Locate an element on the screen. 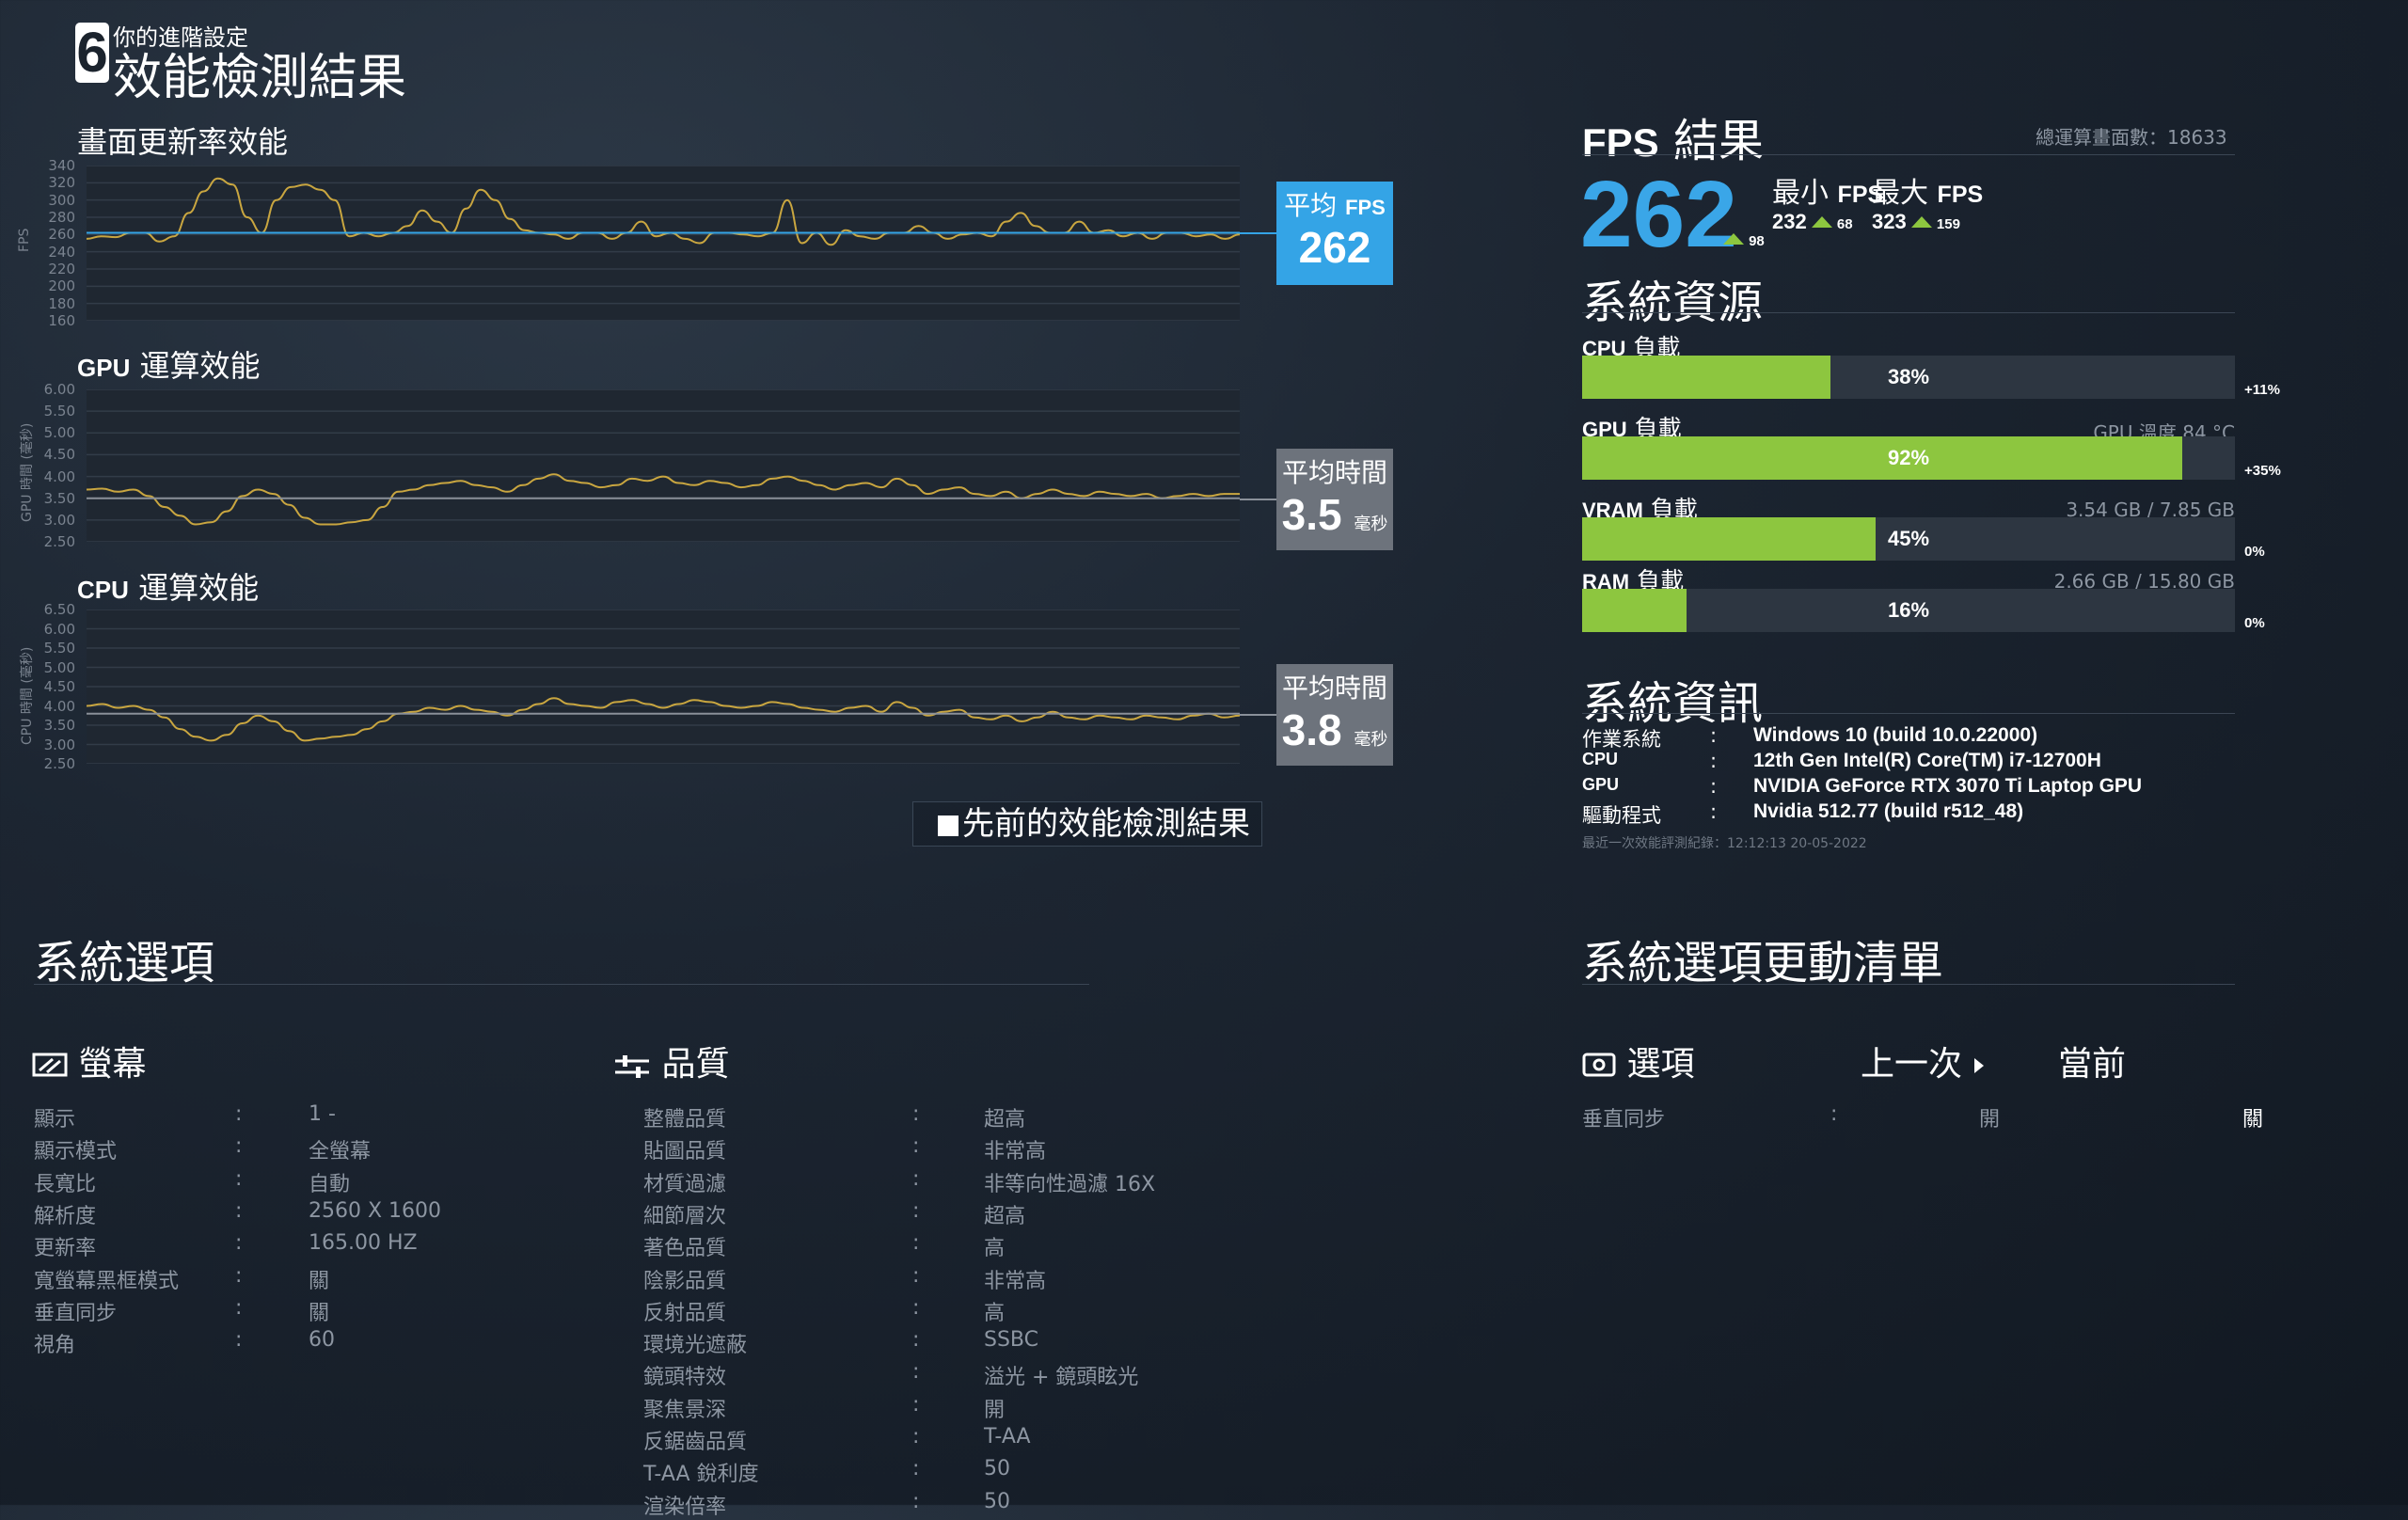  sysinfo-value: Windows 10 (build 10.0.22000) is located at coordinates (1896, 735).